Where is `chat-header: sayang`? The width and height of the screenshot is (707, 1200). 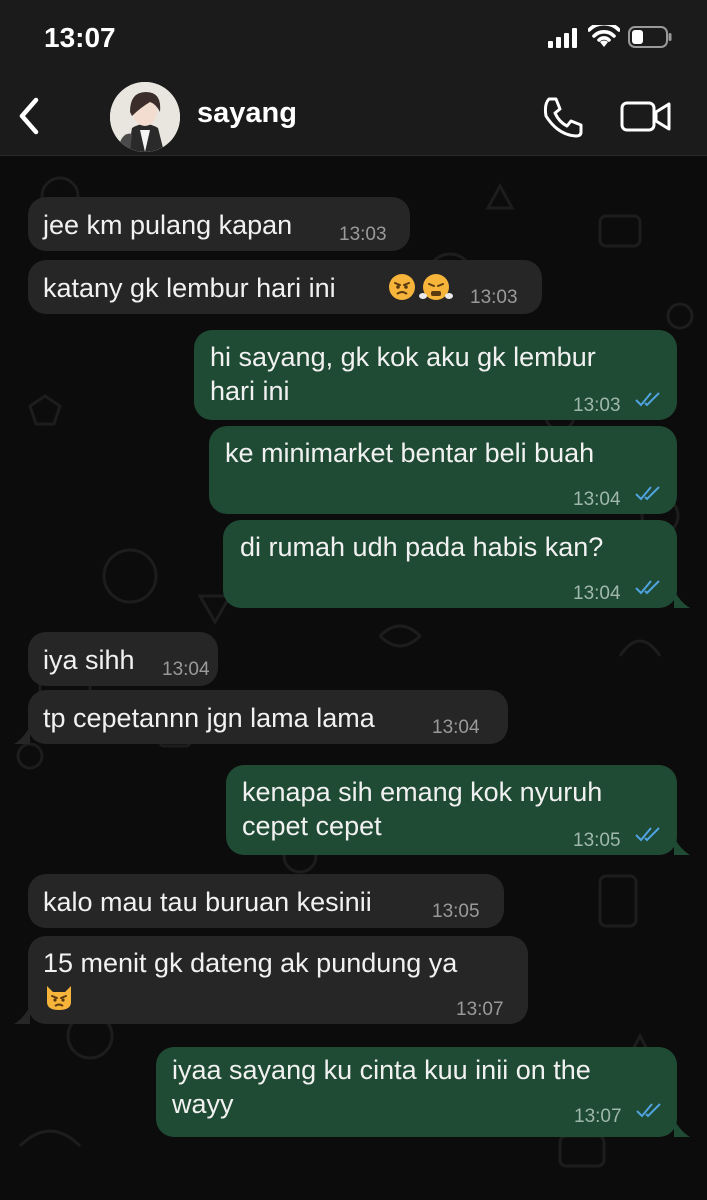 chat-header: sayang is located at coordinates (353, 117).